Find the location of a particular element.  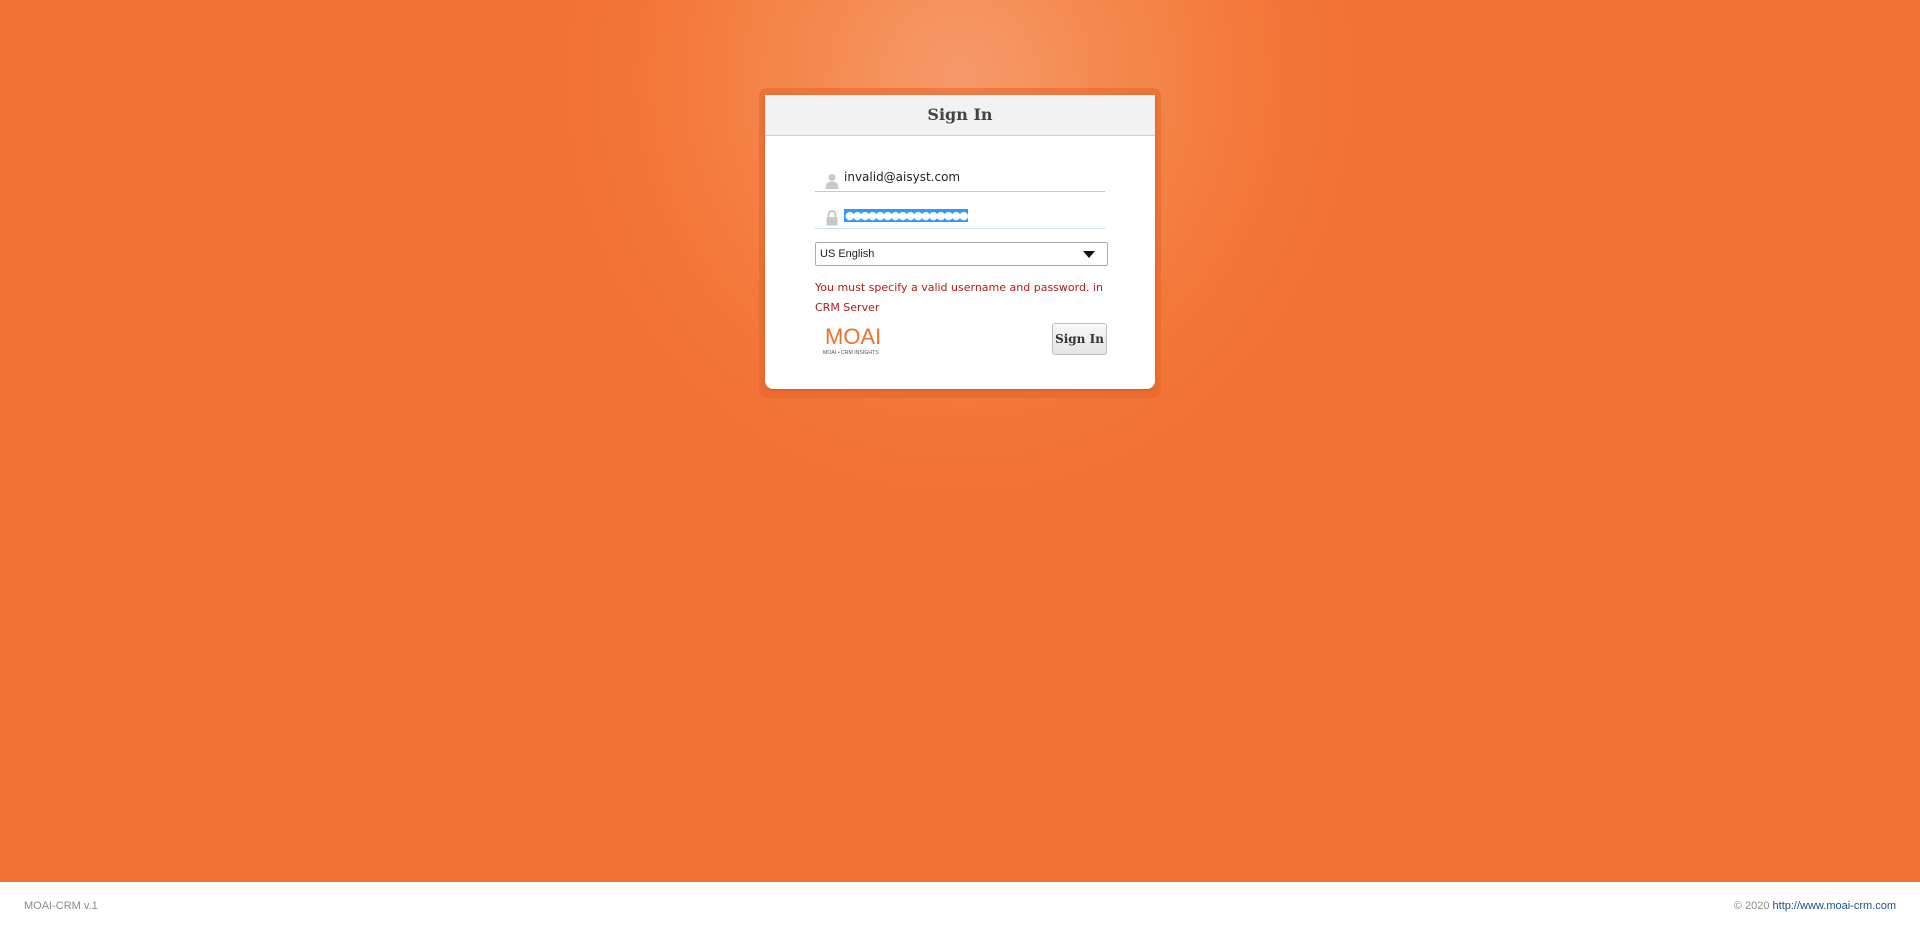

password-value: ●●●●●●●●●●●●●●●● is located at coordinates (906, 215).